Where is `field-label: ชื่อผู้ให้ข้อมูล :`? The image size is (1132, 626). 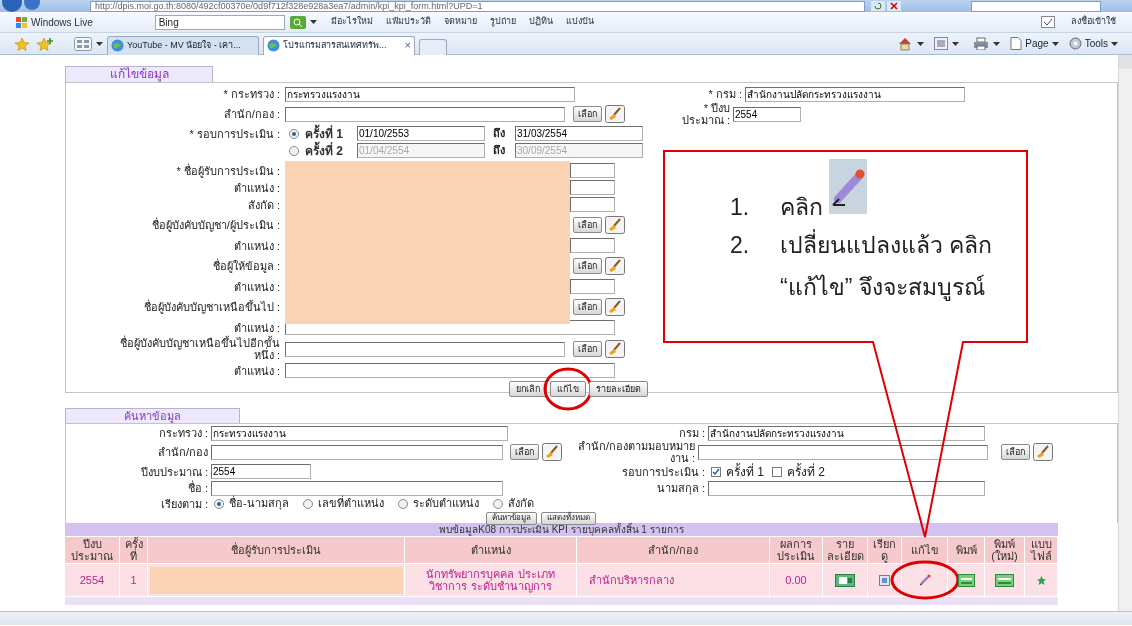 field-label: ชื่อผู้ให้ข้อมูล : is located at coordinates (246, 266).